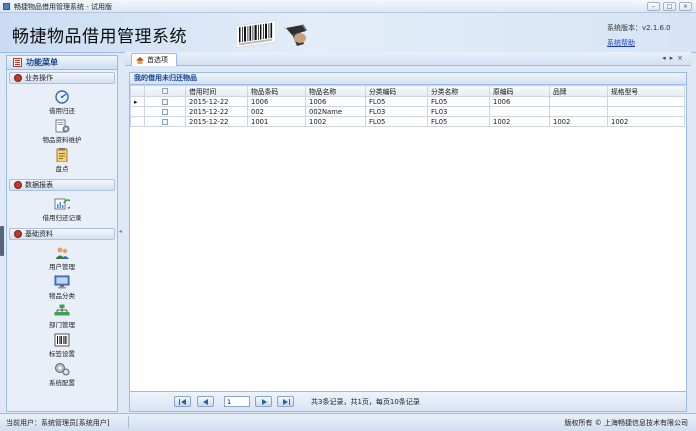  I want to click on tab-bar: 首选项 ◂▸×, so click(408, 59).